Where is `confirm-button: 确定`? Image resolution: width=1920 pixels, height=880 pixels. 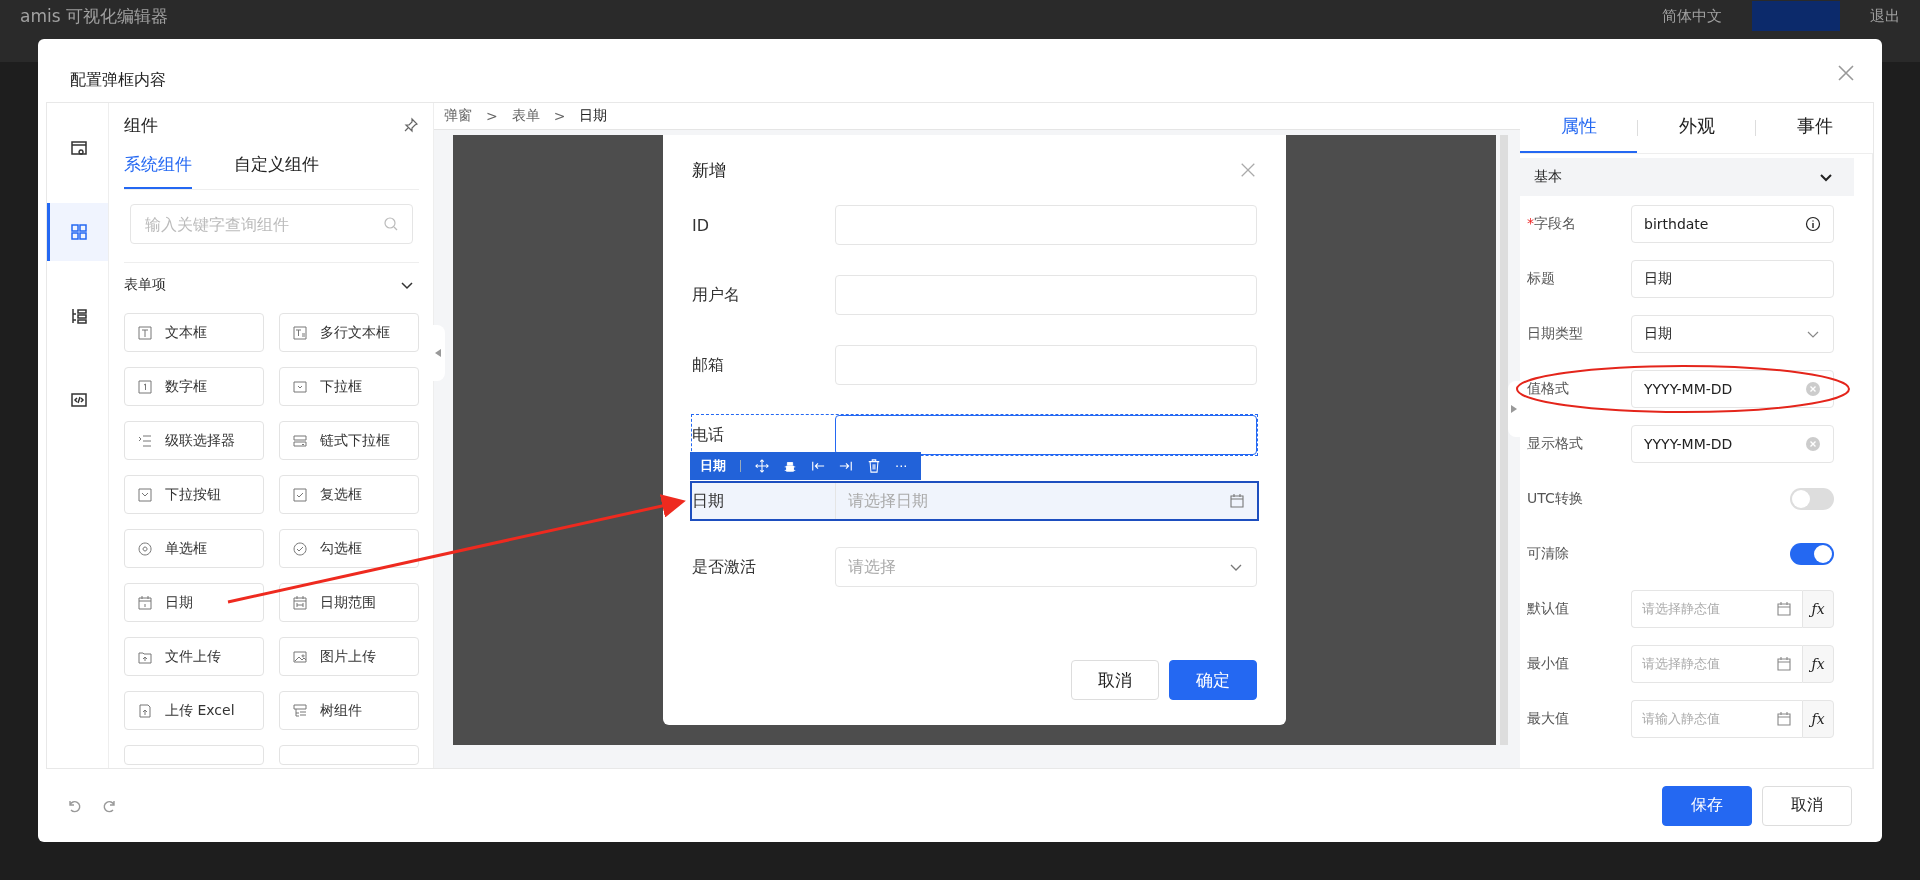 confirm-button: 确定 is located at coordinates (1213, 680).